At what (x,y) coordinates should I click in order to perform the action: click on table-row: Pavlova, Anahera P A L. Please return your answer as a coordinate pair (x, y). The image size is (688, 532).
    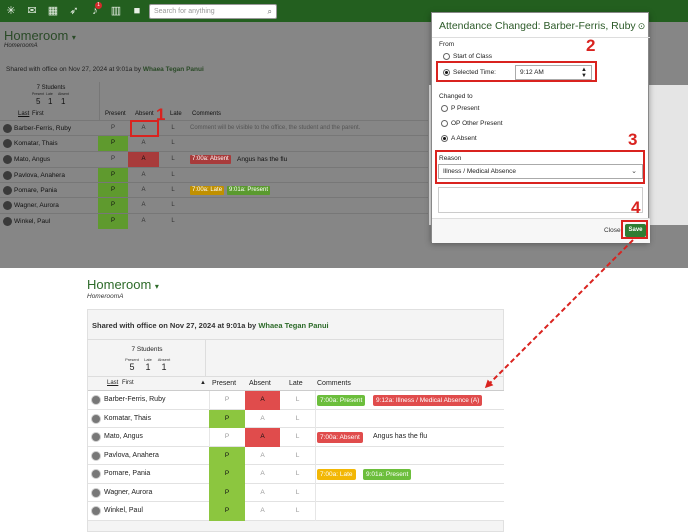
    Looking at the image, I should click on (214, 175).